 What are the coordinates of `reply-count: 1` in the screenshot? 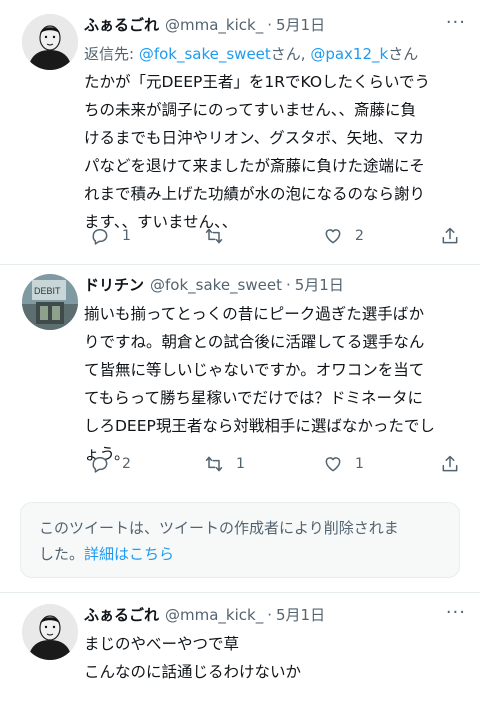 It's located at (126, 236).